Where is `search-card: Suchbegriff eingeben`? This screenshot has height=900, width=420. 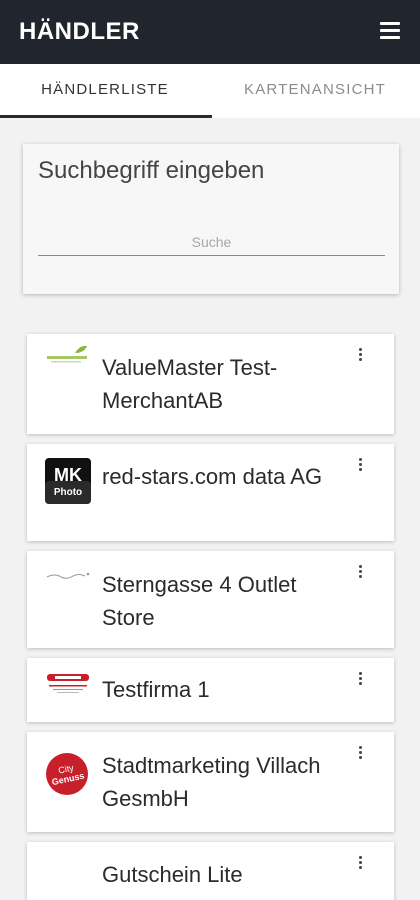 search-card: Suchbegriff eingeben is located at coordinates (211, 219).